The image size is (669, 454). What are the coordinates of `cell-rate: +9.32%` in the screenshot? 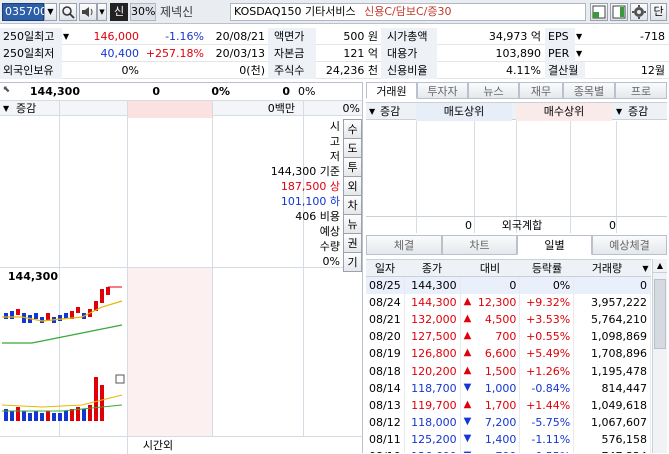 It's located at (547, 303).